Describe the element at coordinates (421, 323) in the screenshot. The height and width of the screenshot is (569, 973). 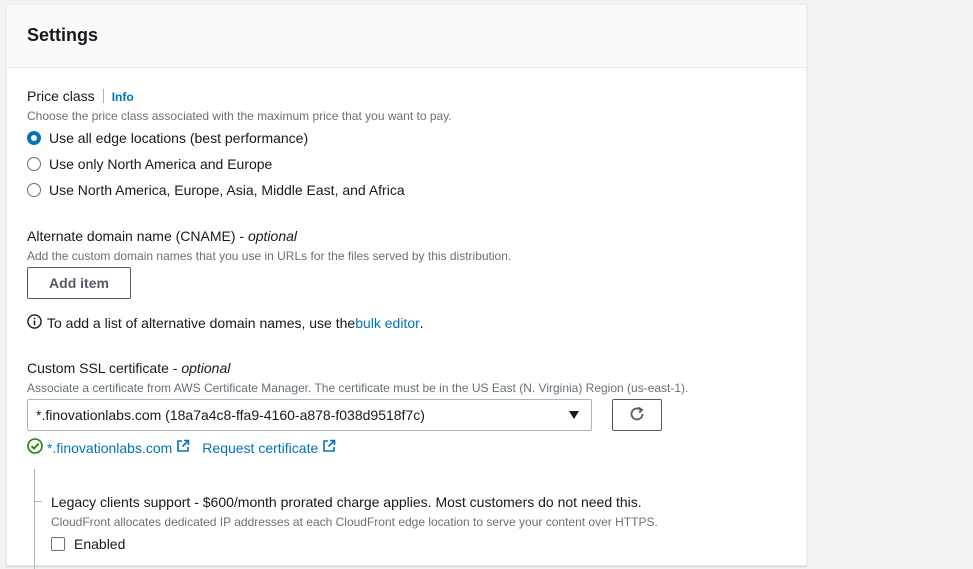
I see `hint-suffix: .` at that location.